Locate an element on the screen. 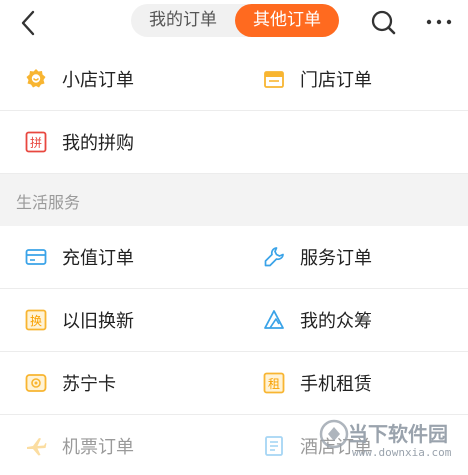 The width and height of the screenshot is (468, 475). service-row: 苏宁卡 租 手机租赁 is located at coordinates (234, 383).